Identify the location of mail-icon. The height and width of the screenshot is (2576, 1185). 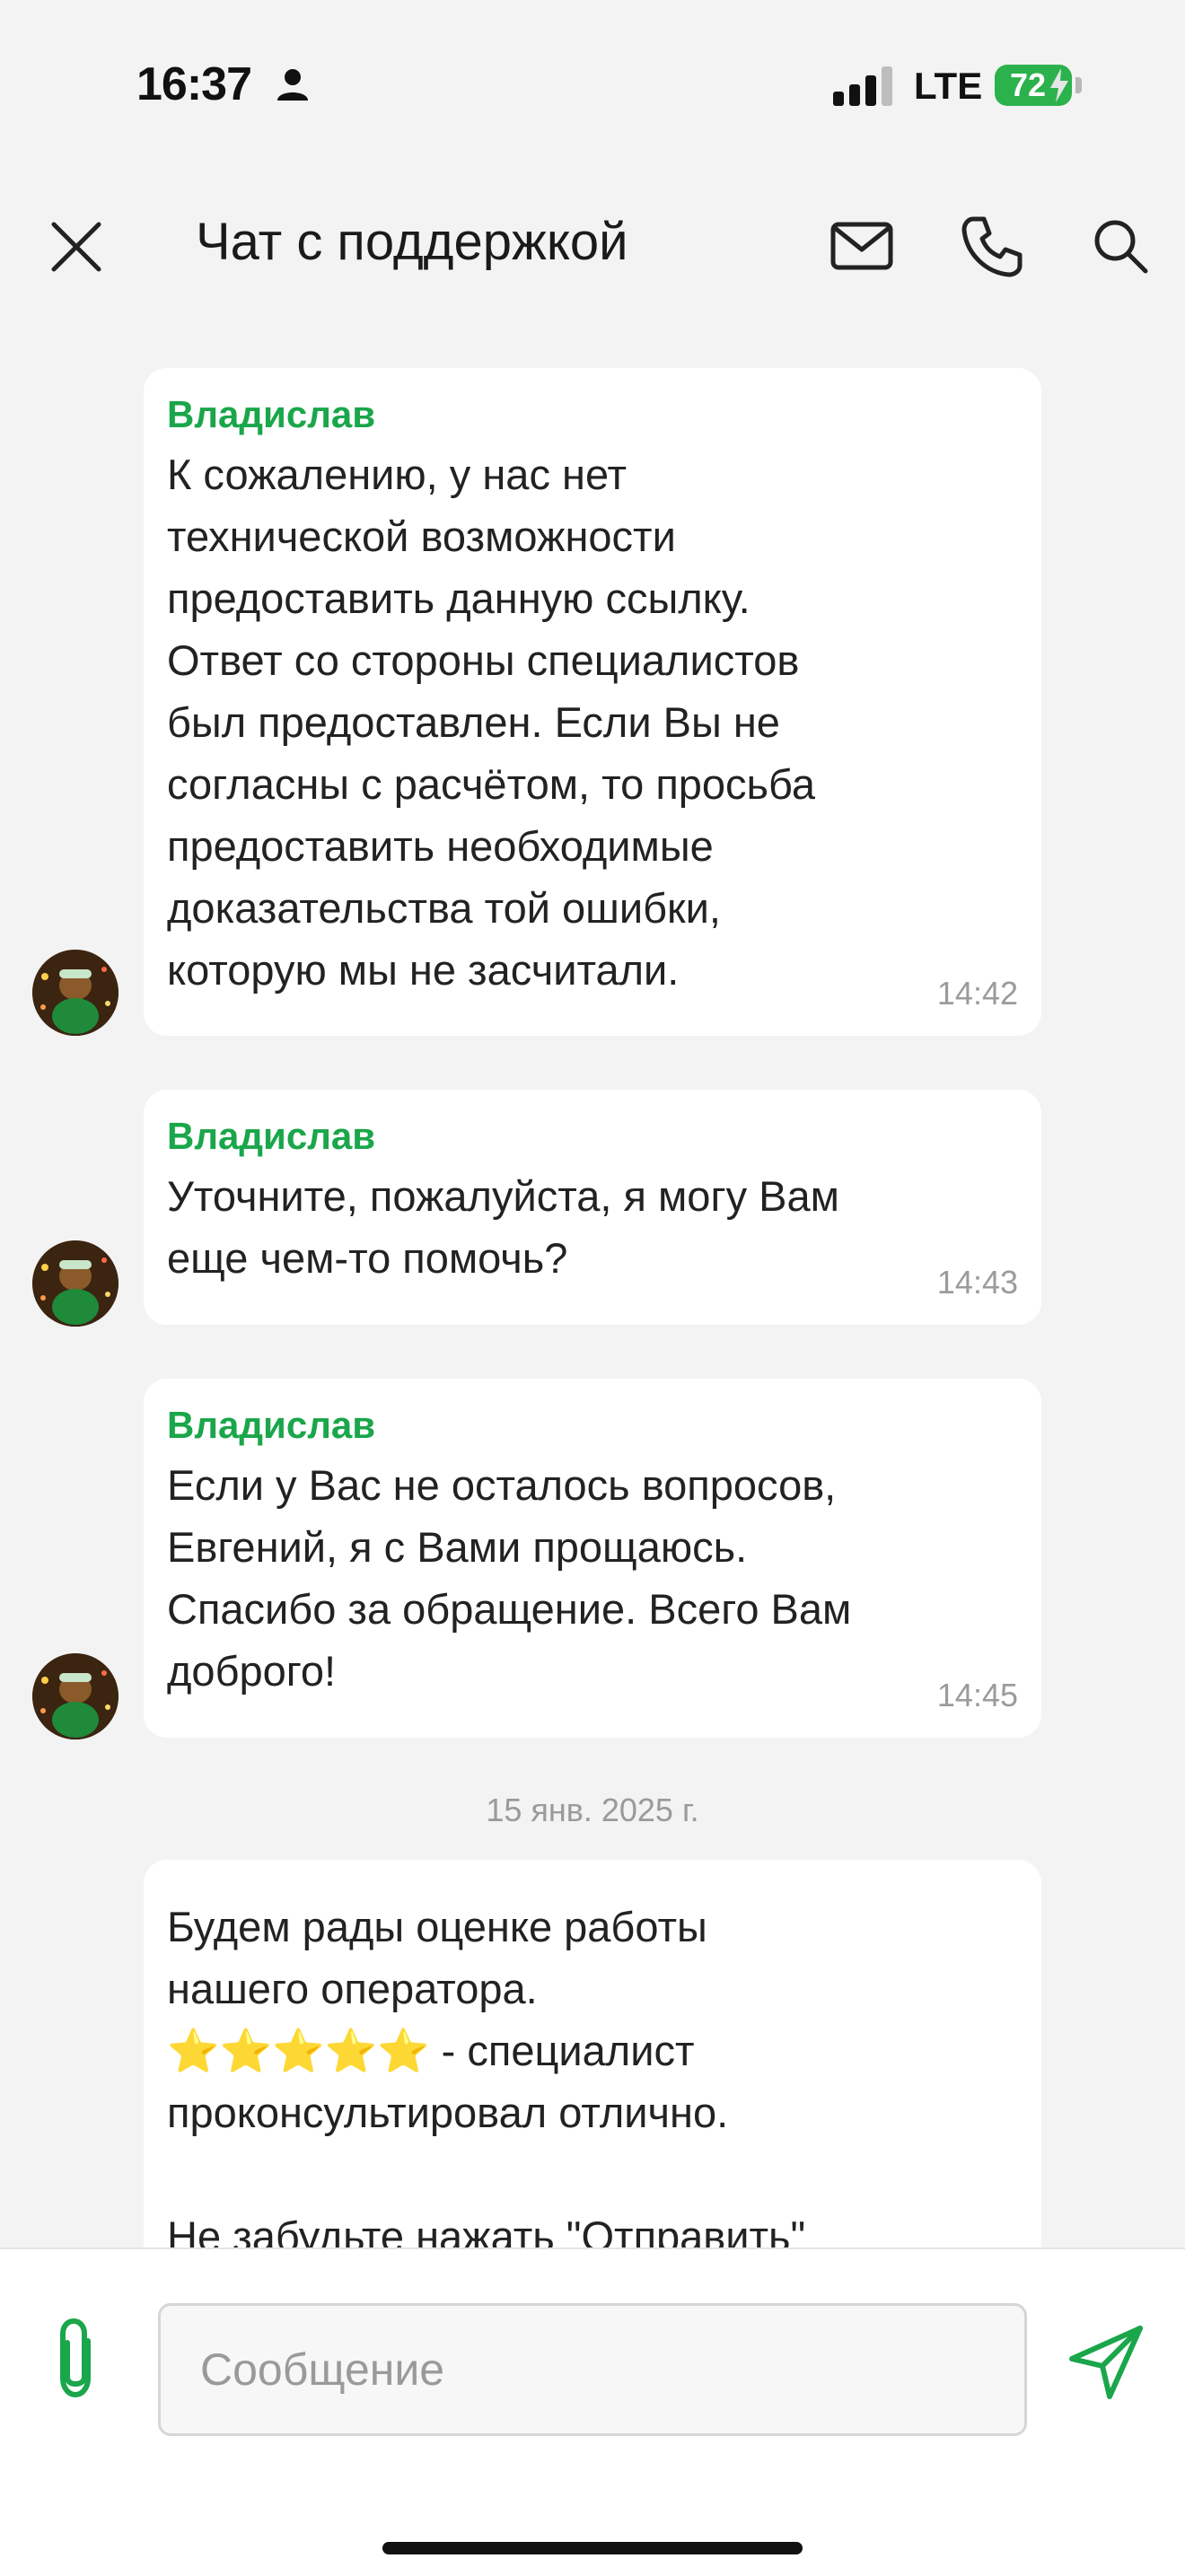
(862, 246).